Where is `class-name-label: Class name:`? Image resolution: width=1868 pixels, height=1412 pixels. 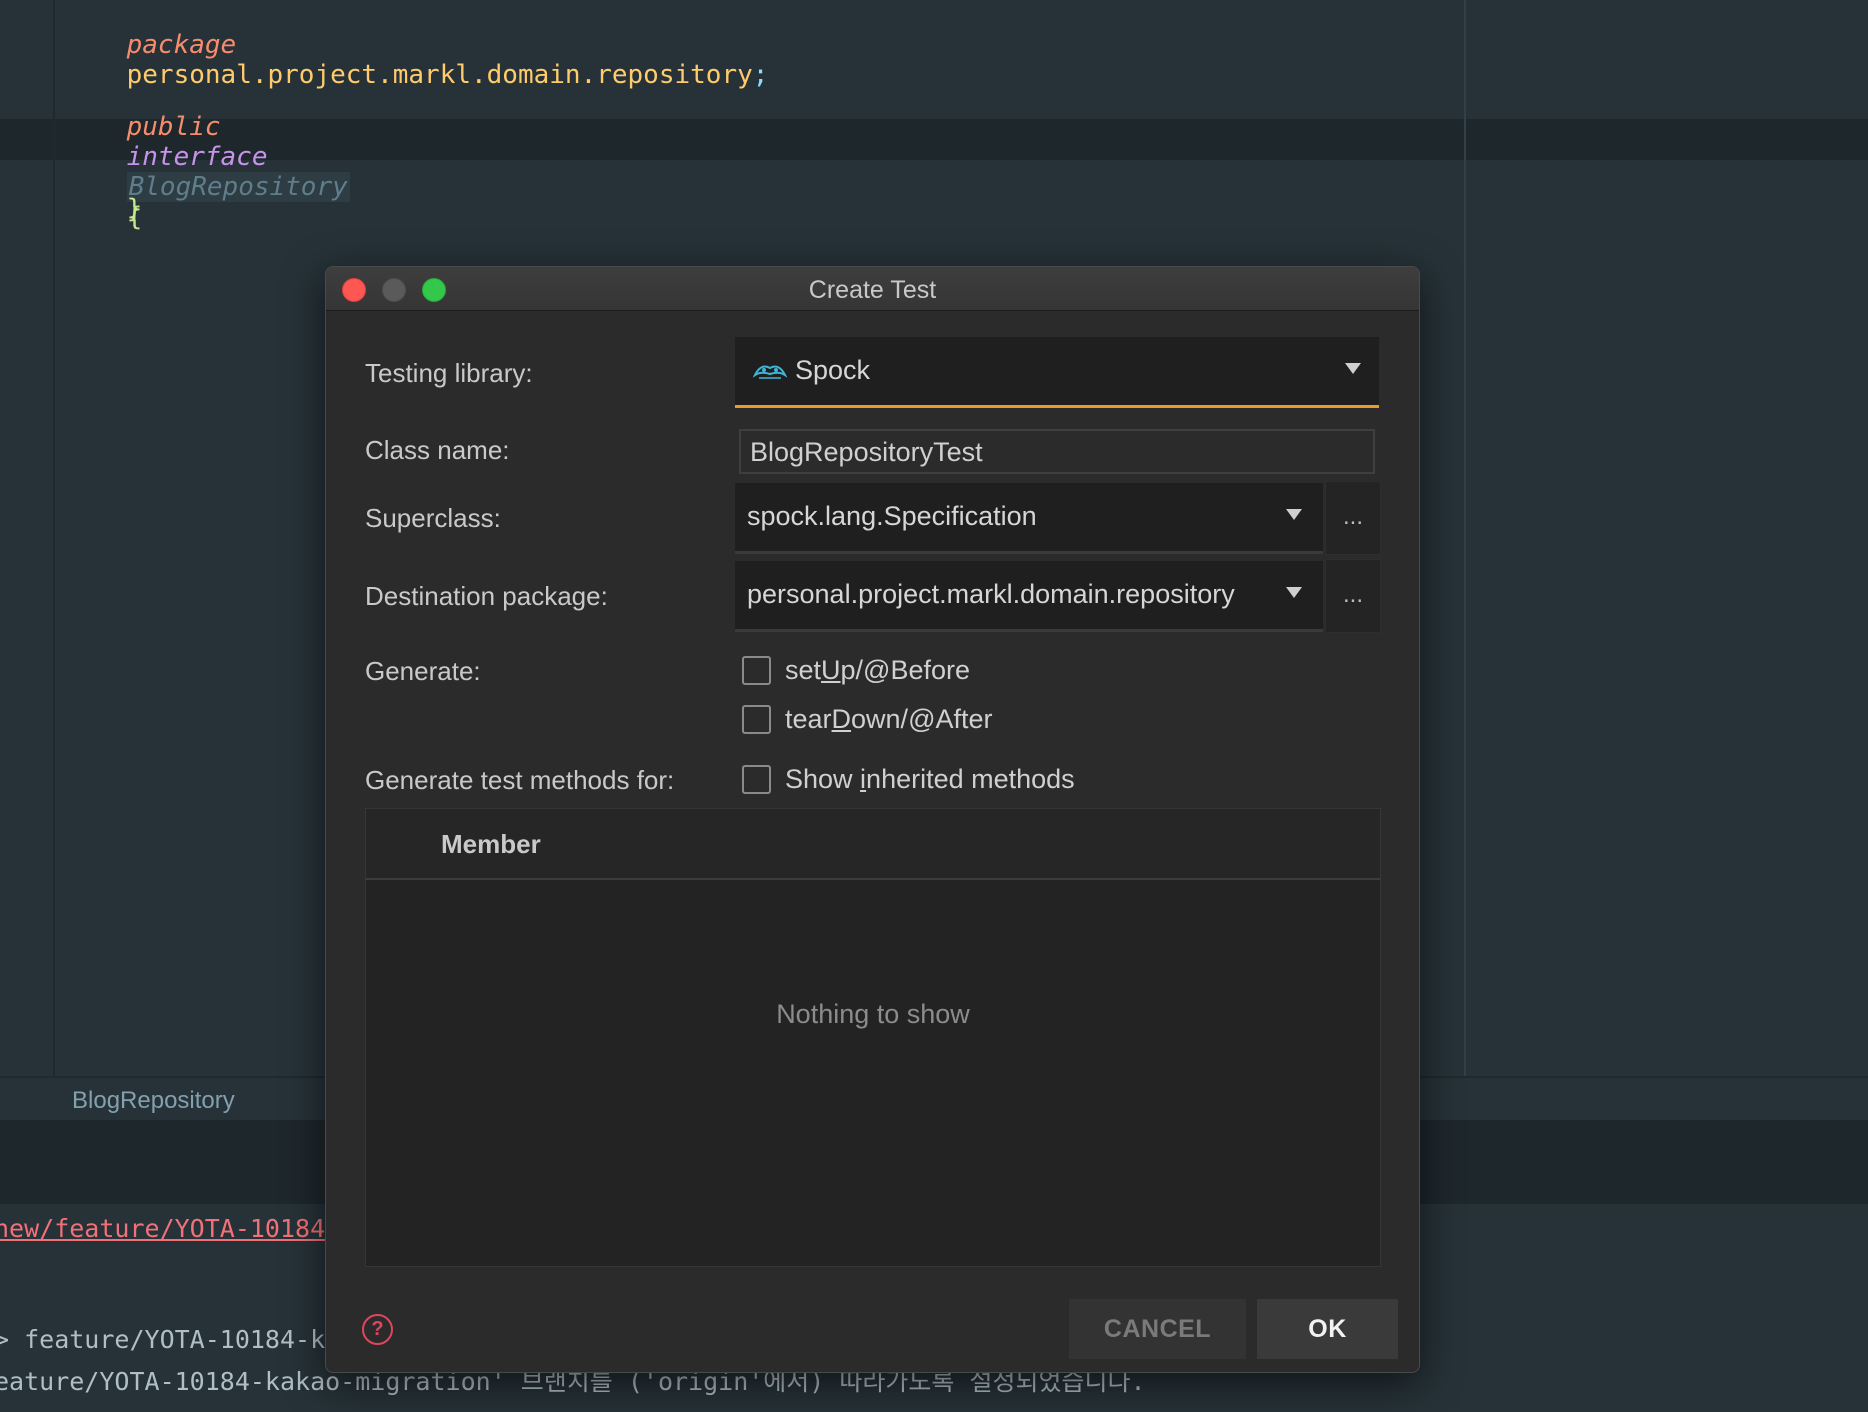 class-name-label: Class name: is located at coordinates (437, 450).